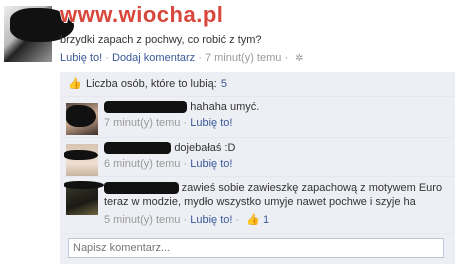  Describe the element at coordinates (138, 148) in the screenshot. I see `comment-author: Mikołaj Kowal` at that location.